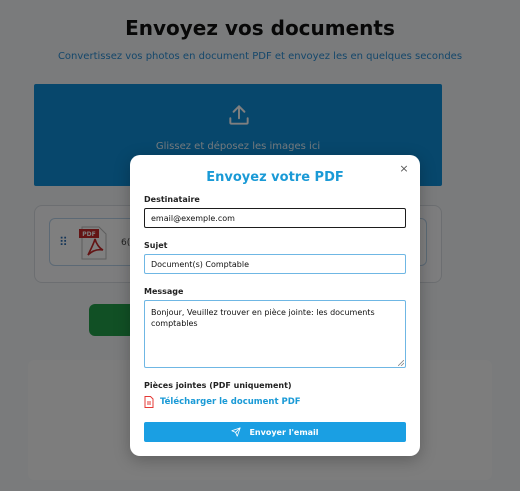 The height and width of the screenshot is (491, 520). What do you see at coordinates (230, 402) in the screenshot?
I see `download-pdf-text: Télécharger le document PDF` at bounding box center [230, 402].